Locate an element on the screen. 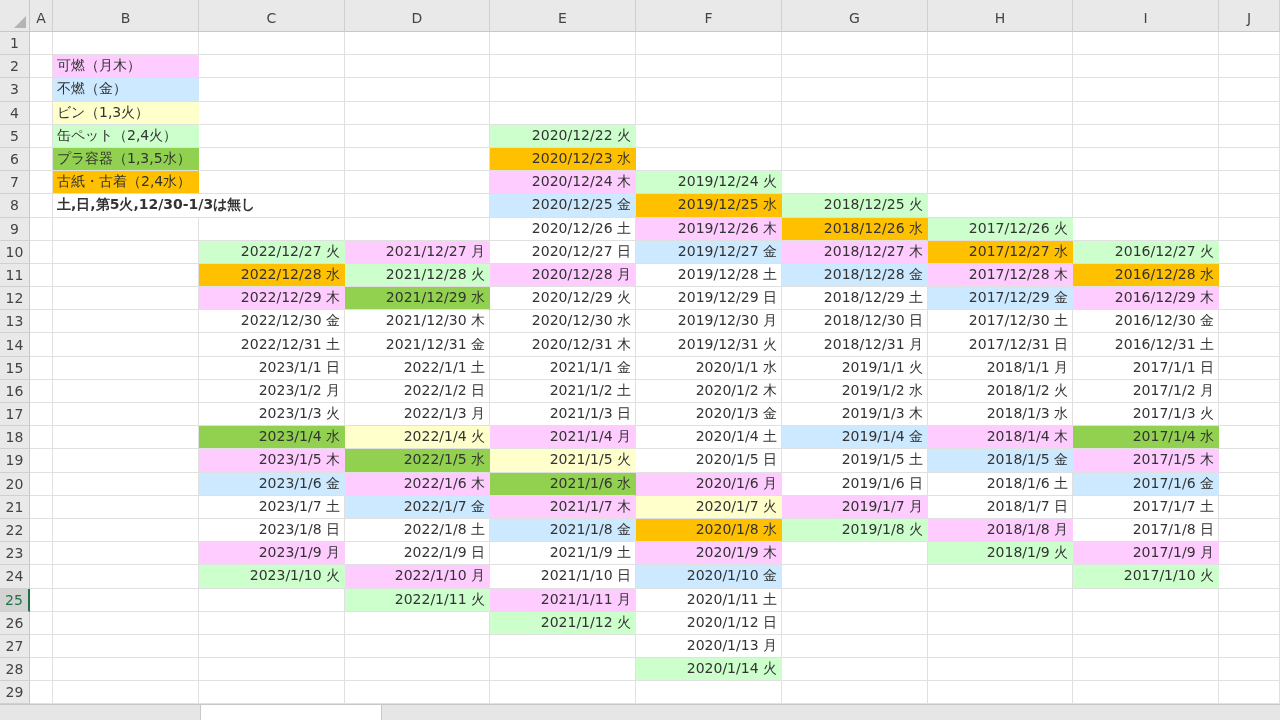  column-header: D is located at coordinates (417, 16).